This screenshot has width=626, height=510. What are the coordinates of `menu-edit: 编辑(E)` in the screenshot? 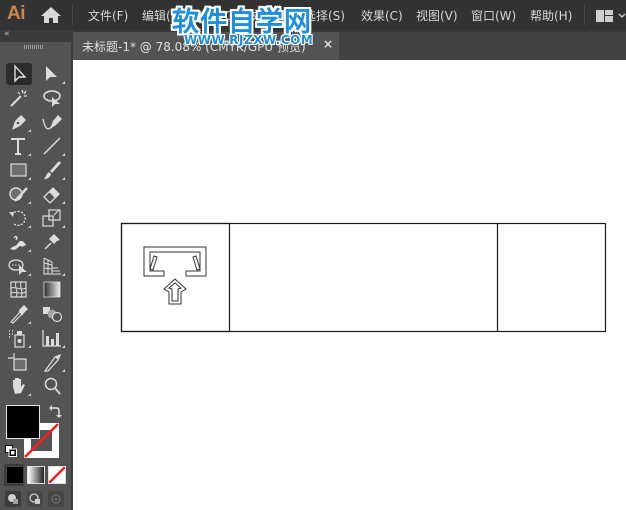 It's located at (162, 15).